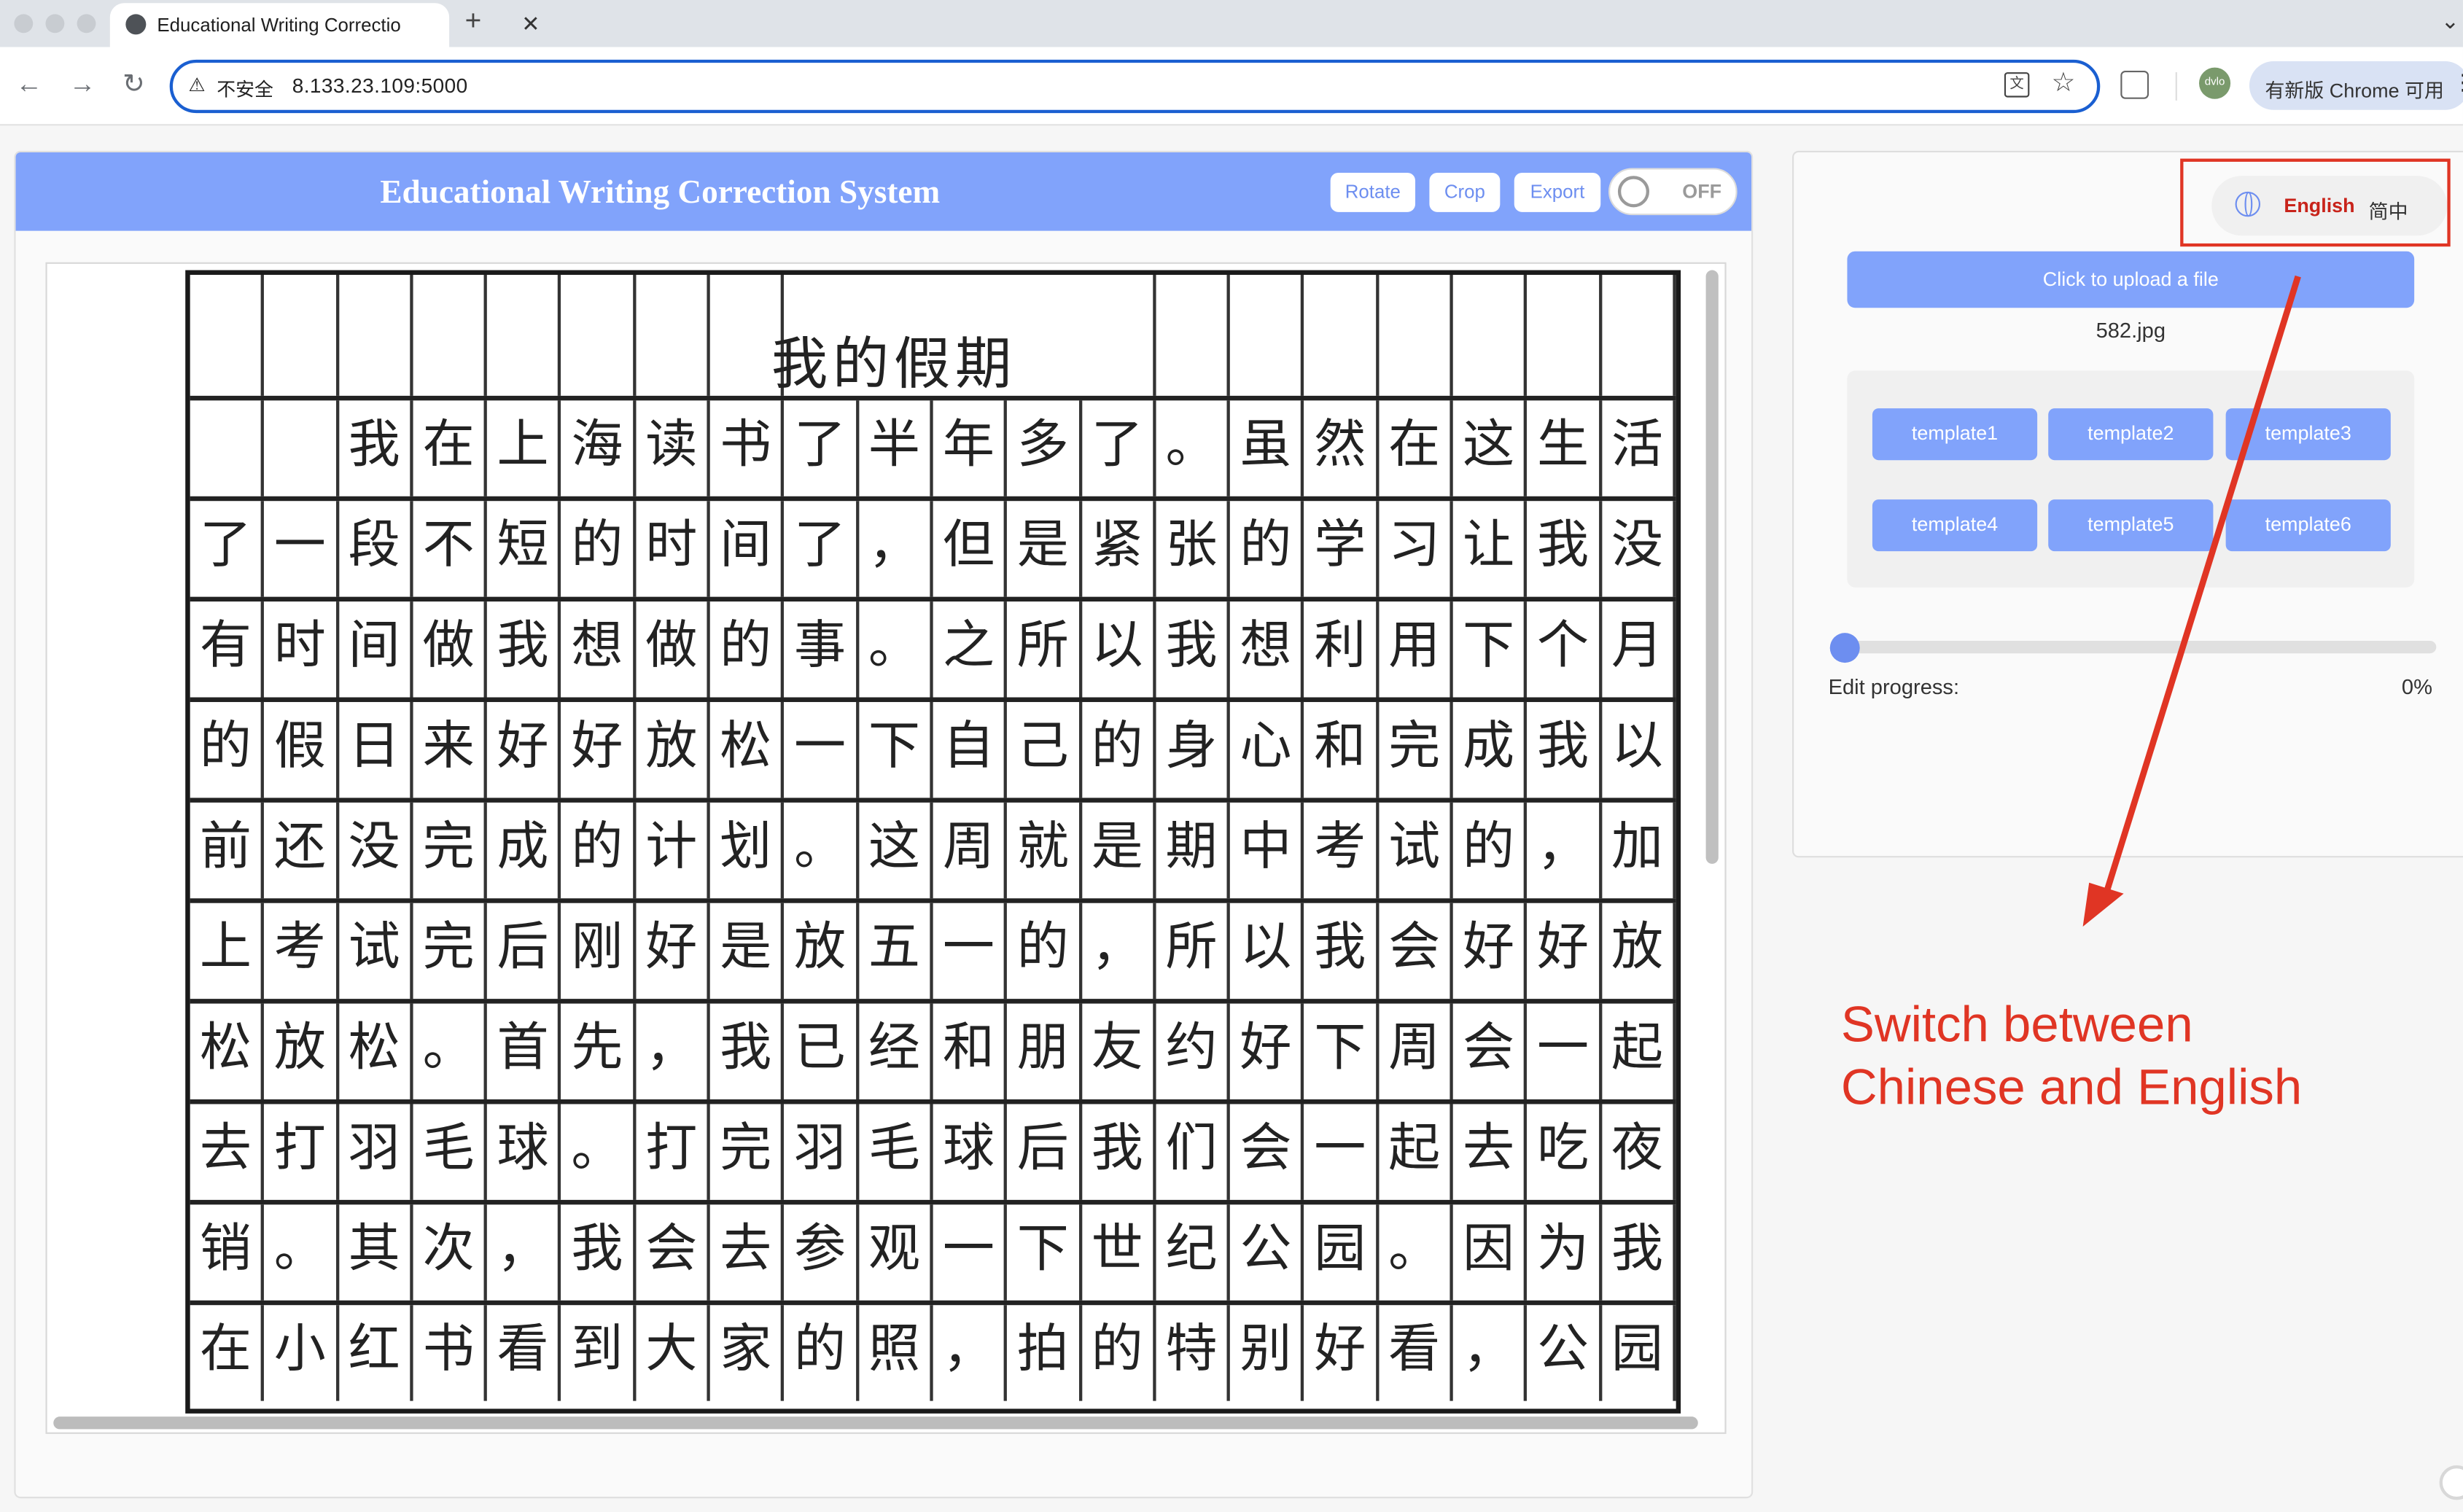  What do you see at coordinates (2308, 525) in the screenshot?
I see `template-button-6: template6` at bounding box center [2308, 525].